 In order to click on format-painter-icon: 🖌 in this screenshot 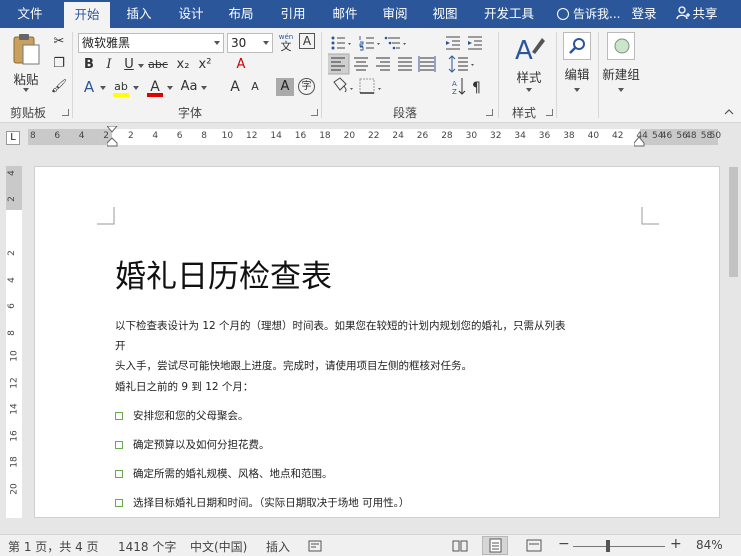, I will do `click(59, 87)`.